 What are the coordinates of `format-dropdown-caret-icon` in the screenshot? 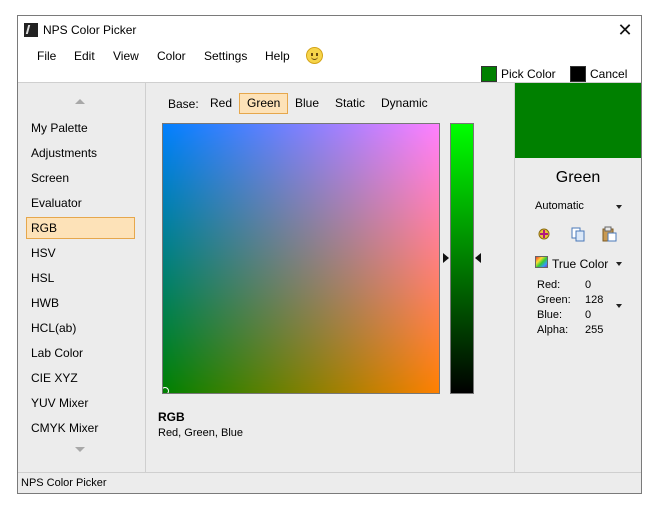 It's located at (619, 264).